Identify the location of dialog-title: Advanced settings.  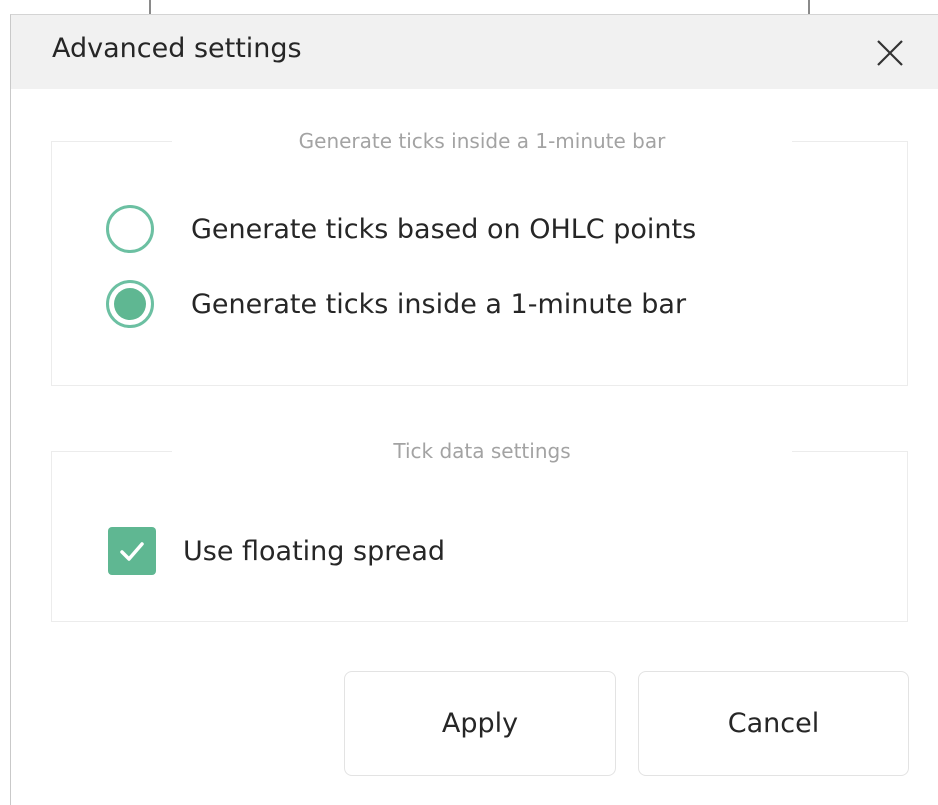
(177, 48).